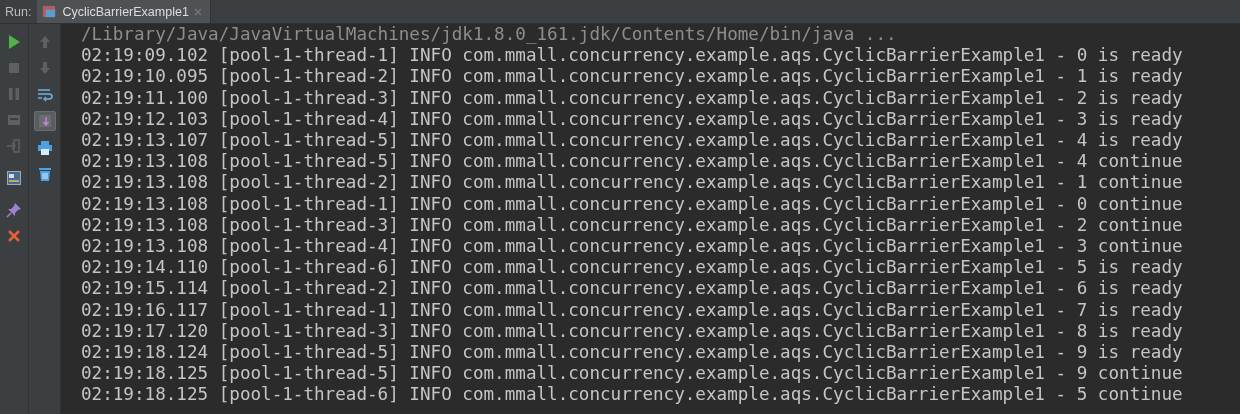  What do you see at coordinates (50, 11) in the screenshot?
I see `app-window-icon` at bounding box center [50, 11].